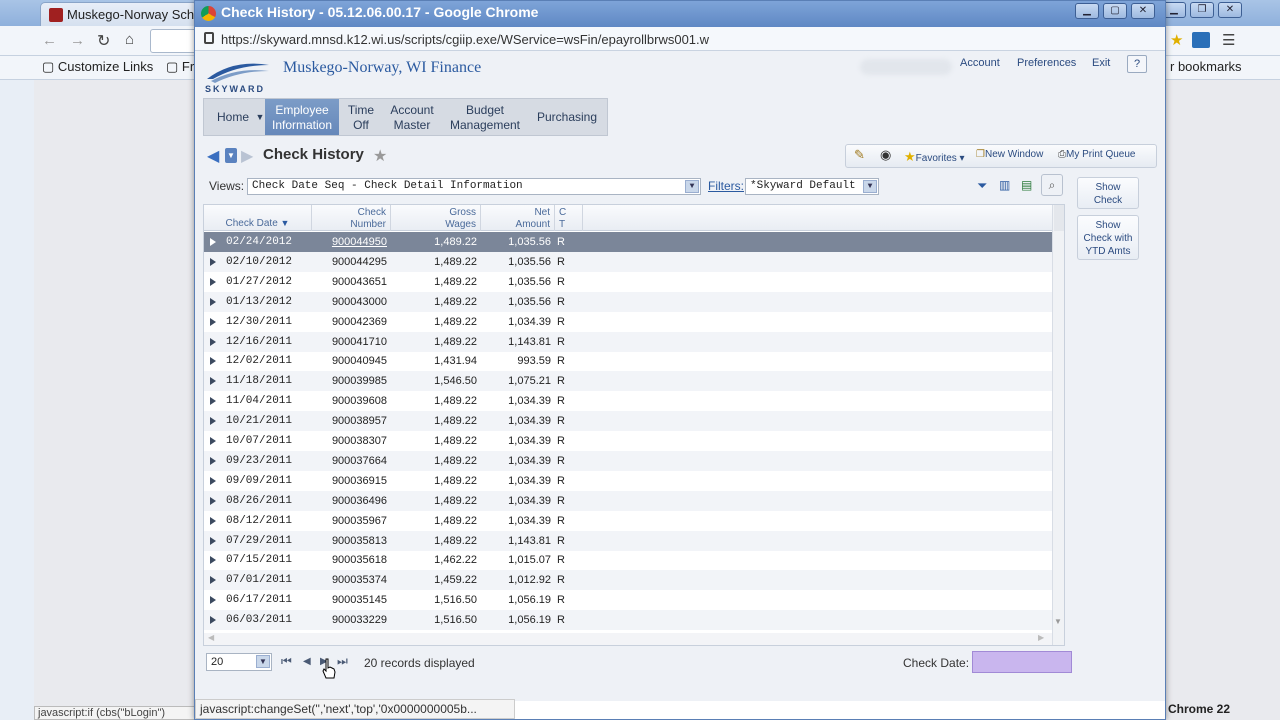 The image size is (1280, 720). I want to click on menu-purchasing: Purchasing, so click(567, 117).